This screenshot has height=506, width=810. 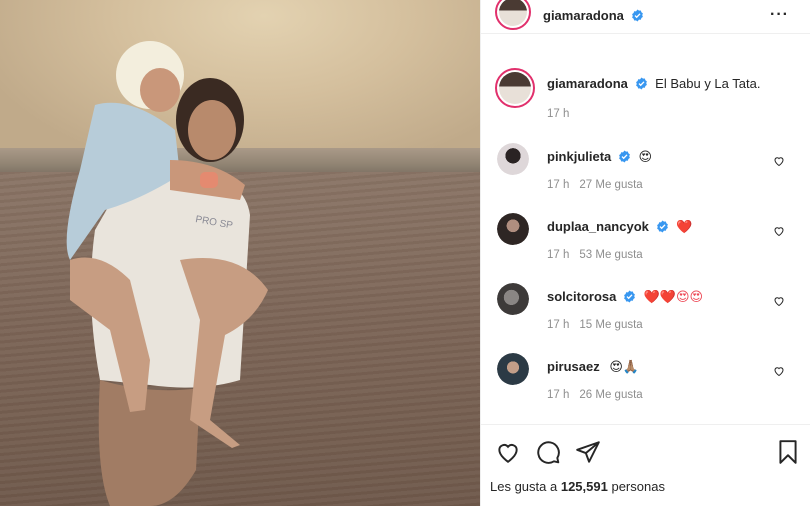 I want to click on likes-count: Les gusta a 125,591 personas, so click(x=577, y=486).